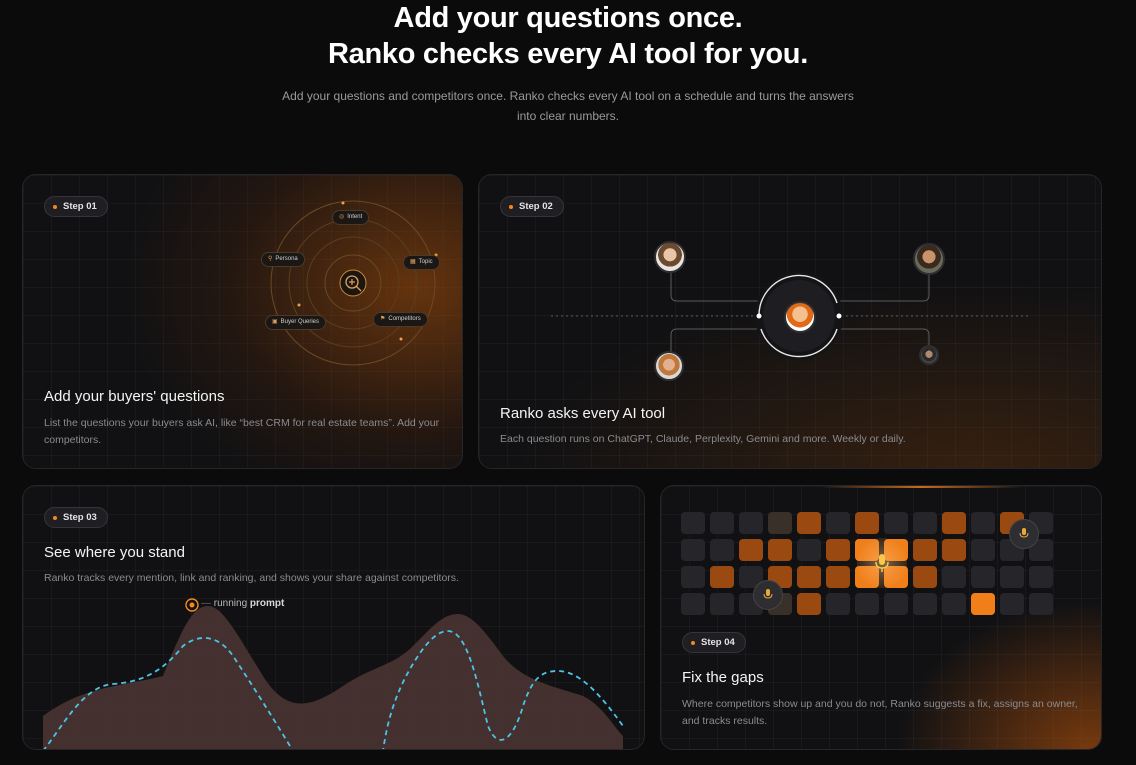  Describe the element at coordinates (921, 487) in the screenshot. I see `top-accent-line` at that location.